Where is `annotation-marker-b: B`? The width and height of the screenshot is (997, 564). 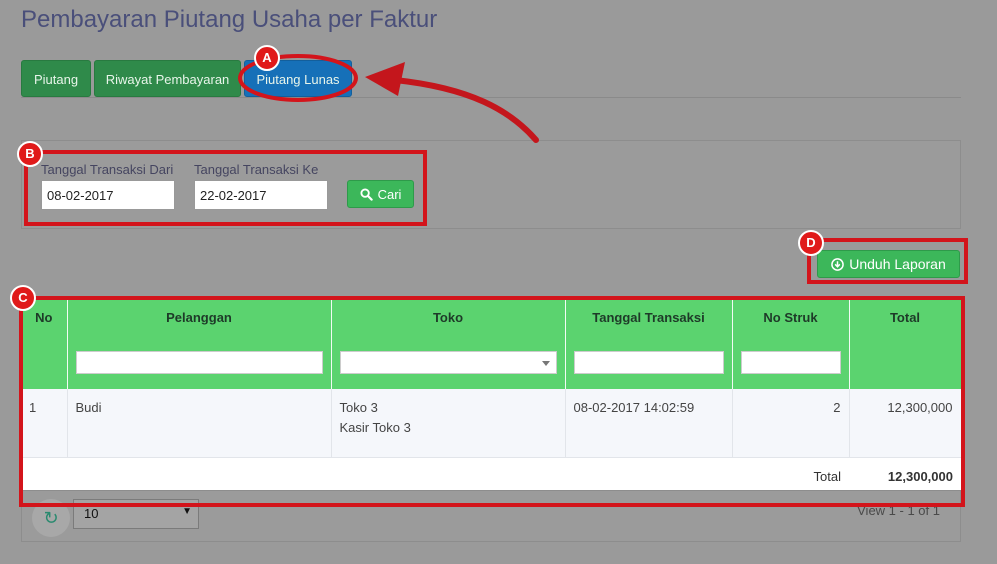 annotation-marker-b: B is located at coordinates (30, 154).